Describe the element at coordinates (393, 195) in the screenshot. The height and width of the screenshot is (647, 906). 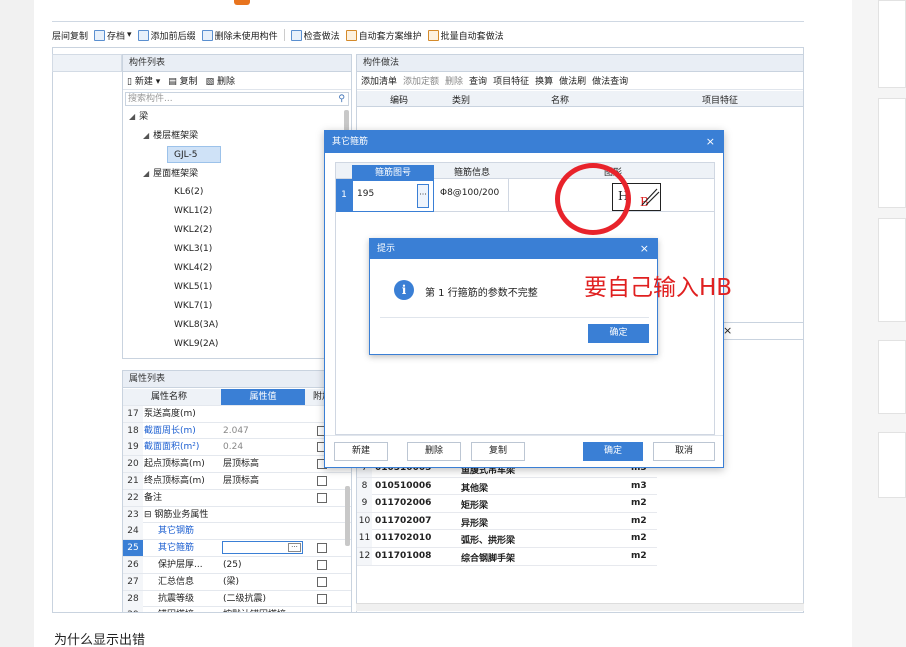
I see `shape-no-field: 195 ···` at that location.